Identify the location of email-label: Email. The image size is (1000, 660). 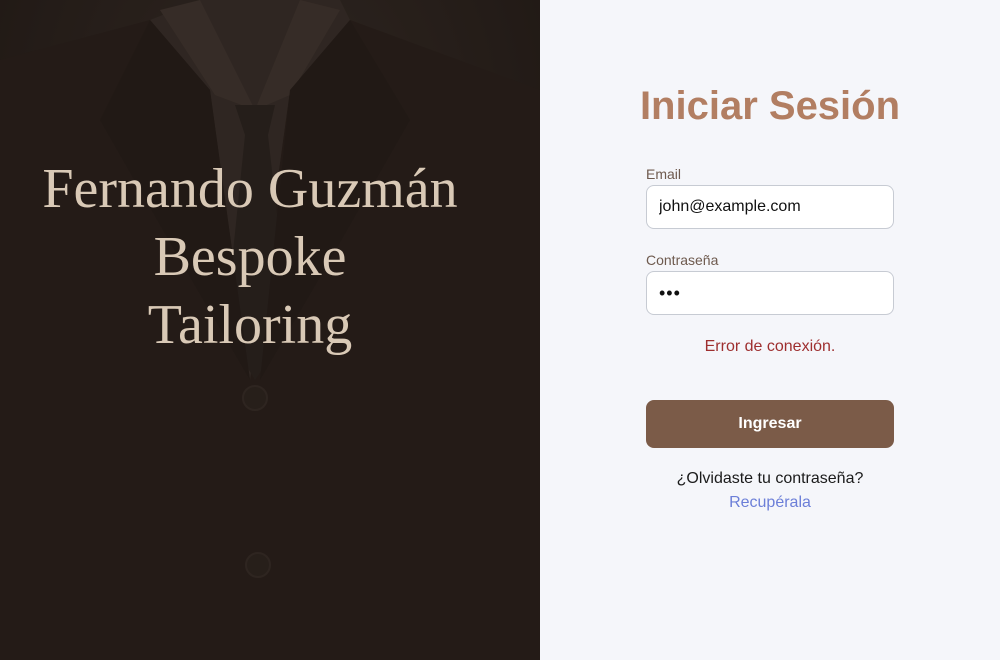
(664, 174).